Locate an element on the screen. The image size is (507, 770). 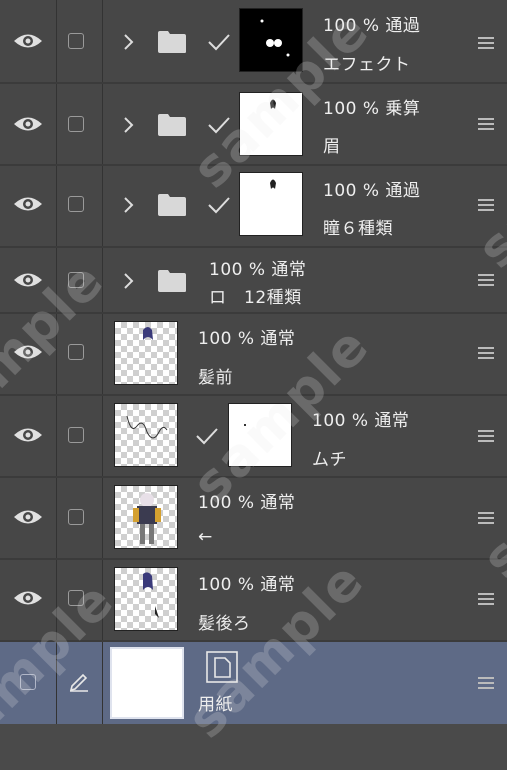
eyebrow-thumbnail-art is located at coordinates (273, 104).